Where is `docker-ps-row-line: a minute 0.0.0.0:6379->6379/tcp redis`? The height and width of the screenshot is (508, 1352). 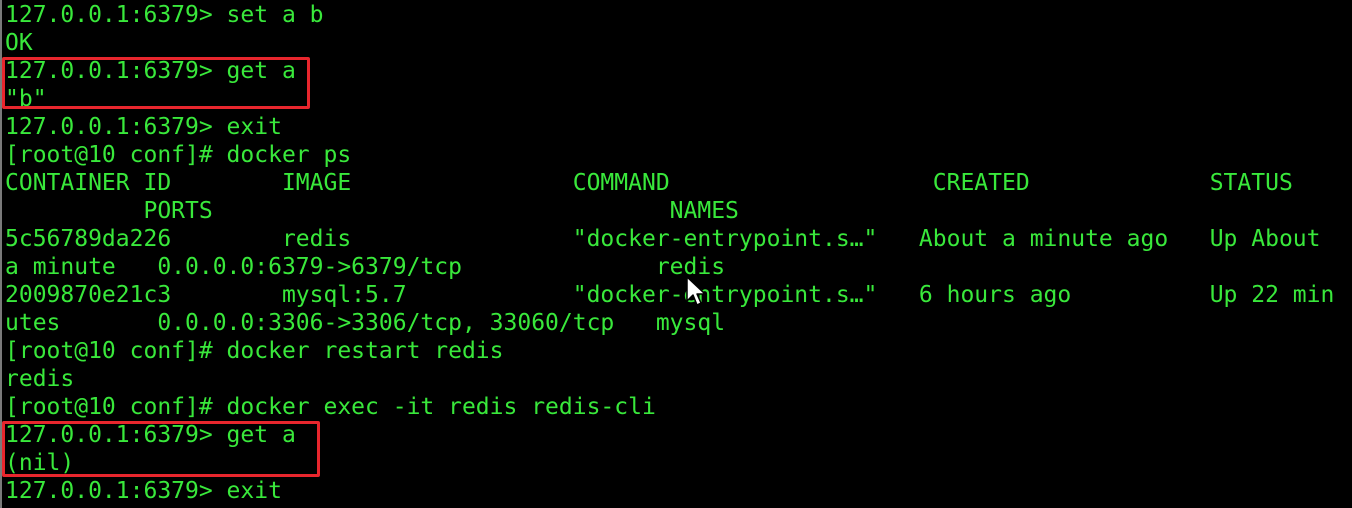 docker-ps-row-line: a minute 0.0.0.0:6379->6379/tcp redis is located at coordinates (365, 267).